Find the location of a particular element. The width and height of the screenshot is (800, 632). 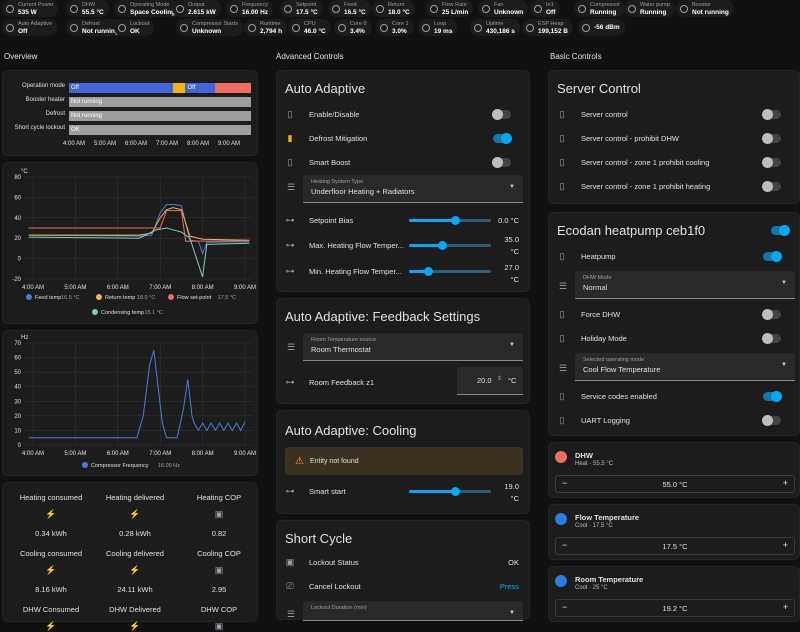

status-chip: Compressor Running is located at coordinates (599, 8).